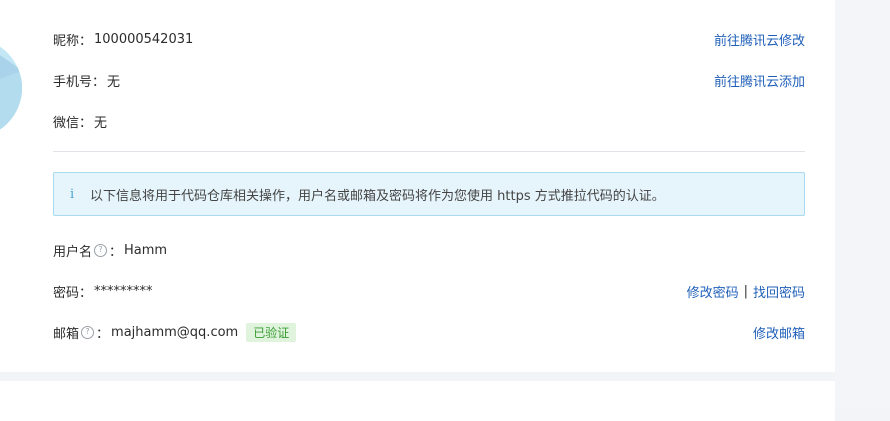  I want to click on phone-label: 手机号：, so click(79, 82).